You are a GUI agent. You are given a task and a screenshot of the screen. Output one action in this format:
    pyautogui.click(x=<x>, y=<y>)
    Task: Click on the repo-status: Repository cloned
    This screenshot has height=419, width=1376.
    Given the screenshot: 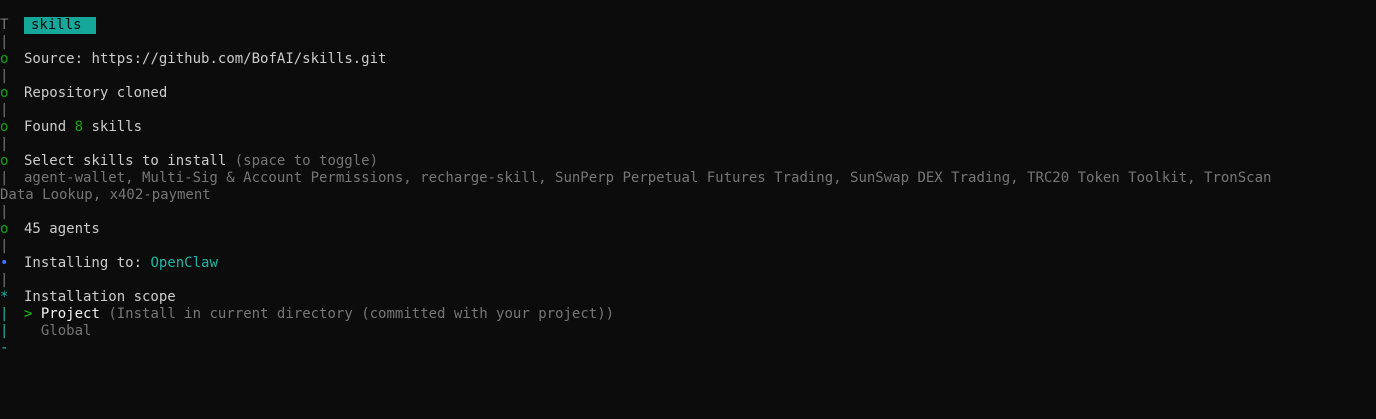 What is the action you would take?
    pyautogui.click(x=96, y=93)
    